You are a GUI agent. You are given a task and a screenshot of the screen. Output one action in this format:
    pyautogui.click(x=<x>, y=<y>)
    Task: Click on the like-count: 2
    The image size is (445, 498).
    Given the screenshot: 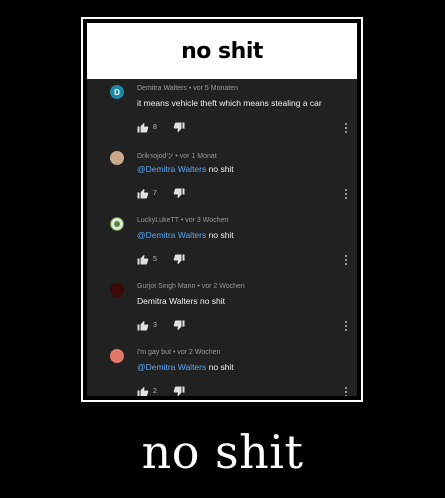 What is the action you would take?
    pyautogui.click(x=155, y=391)
    